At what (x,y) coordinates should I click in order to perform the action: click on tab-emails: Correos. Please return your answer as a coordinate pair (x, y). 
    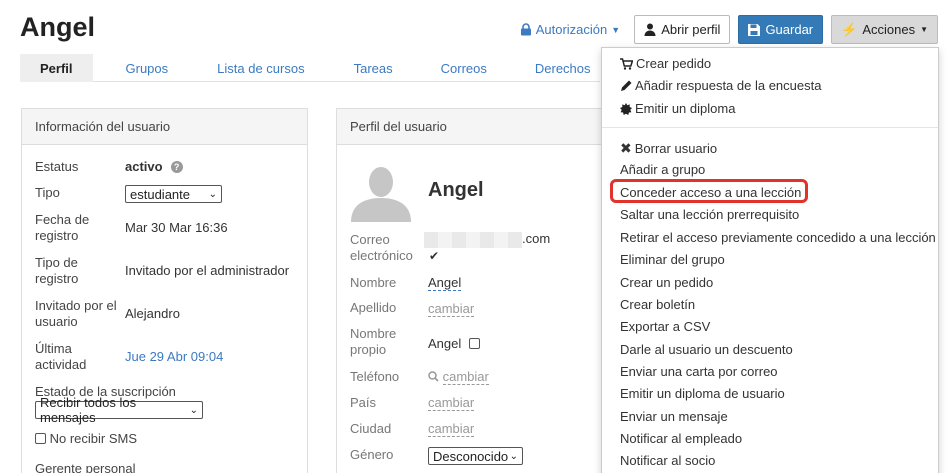
    Looking at the image, I should click on (464, 68).